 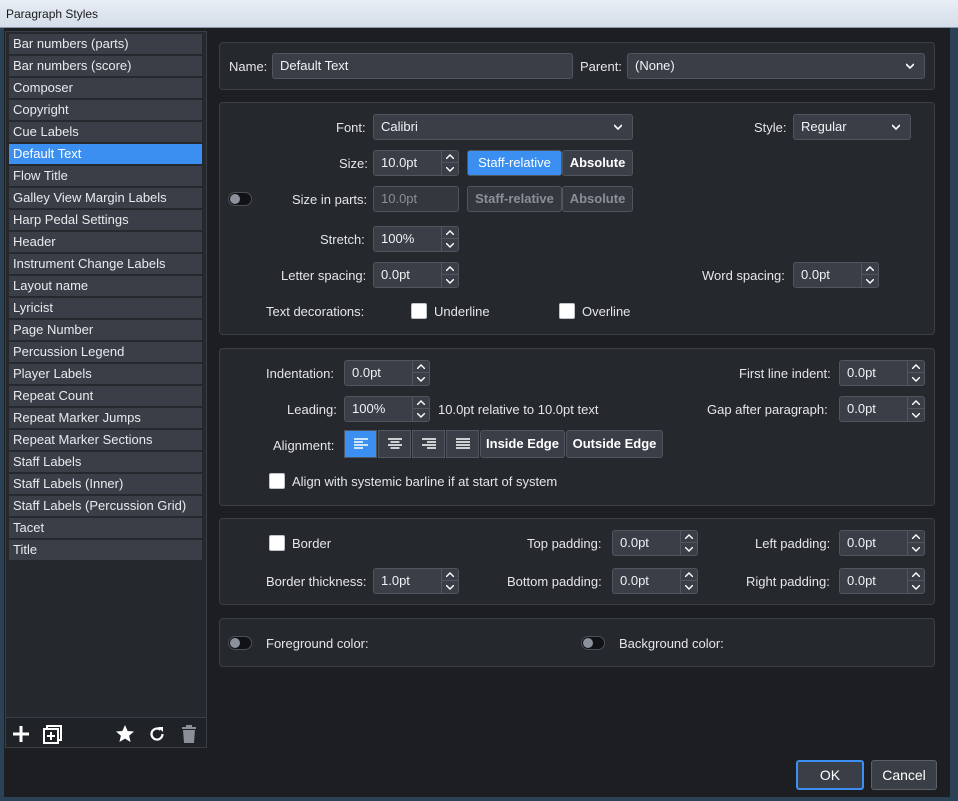 What do you see at coordinates (105, 198) in the screenshot?
I see `style-list-item: Galley View Margin Labels` at bounding box center [105, 198].